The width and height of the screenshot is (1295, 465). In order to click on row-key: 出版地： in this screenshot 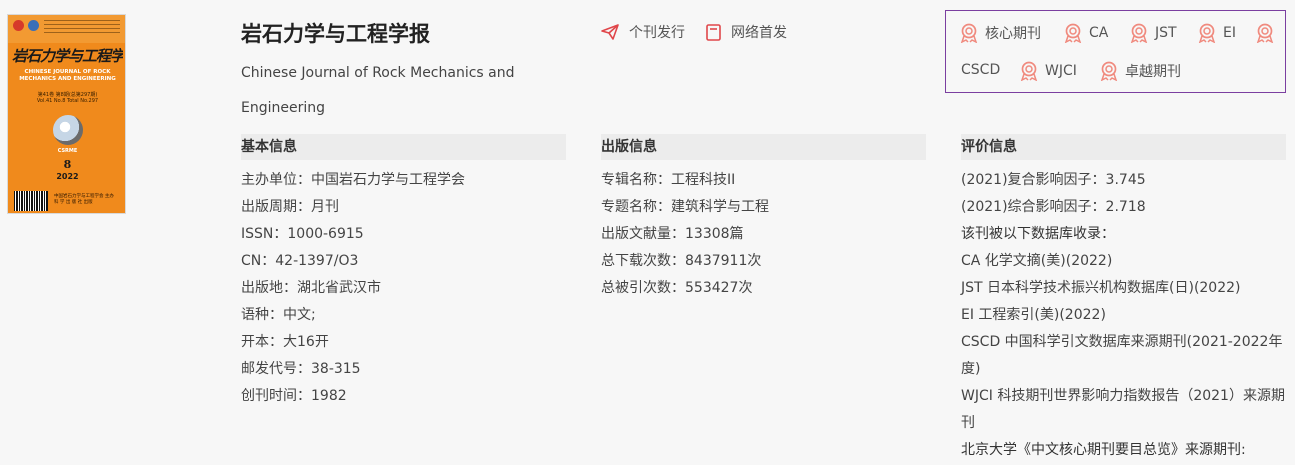, I will do `click(269, 288)`.